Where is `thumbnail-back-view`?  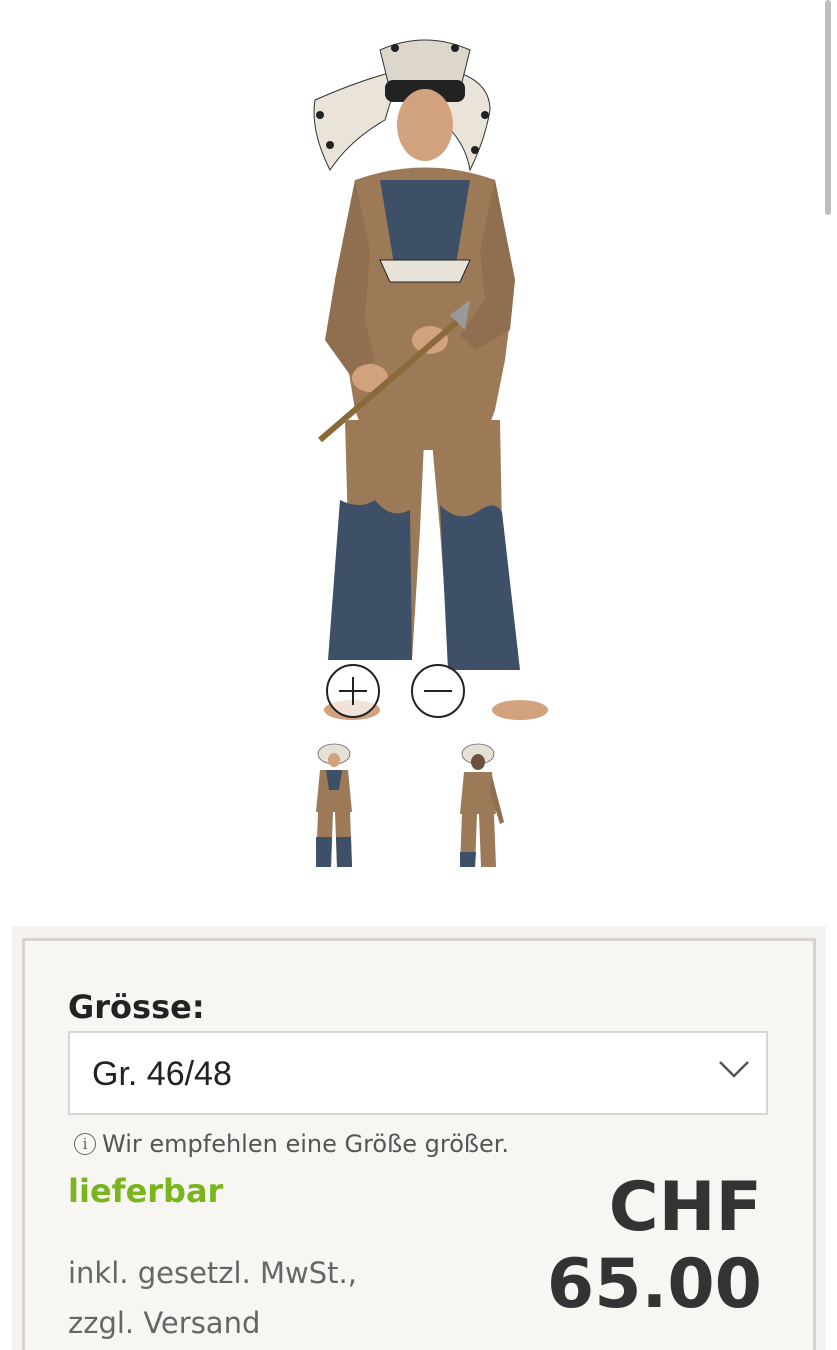
thumbnail-back-view is located at coordinates (478, 807).